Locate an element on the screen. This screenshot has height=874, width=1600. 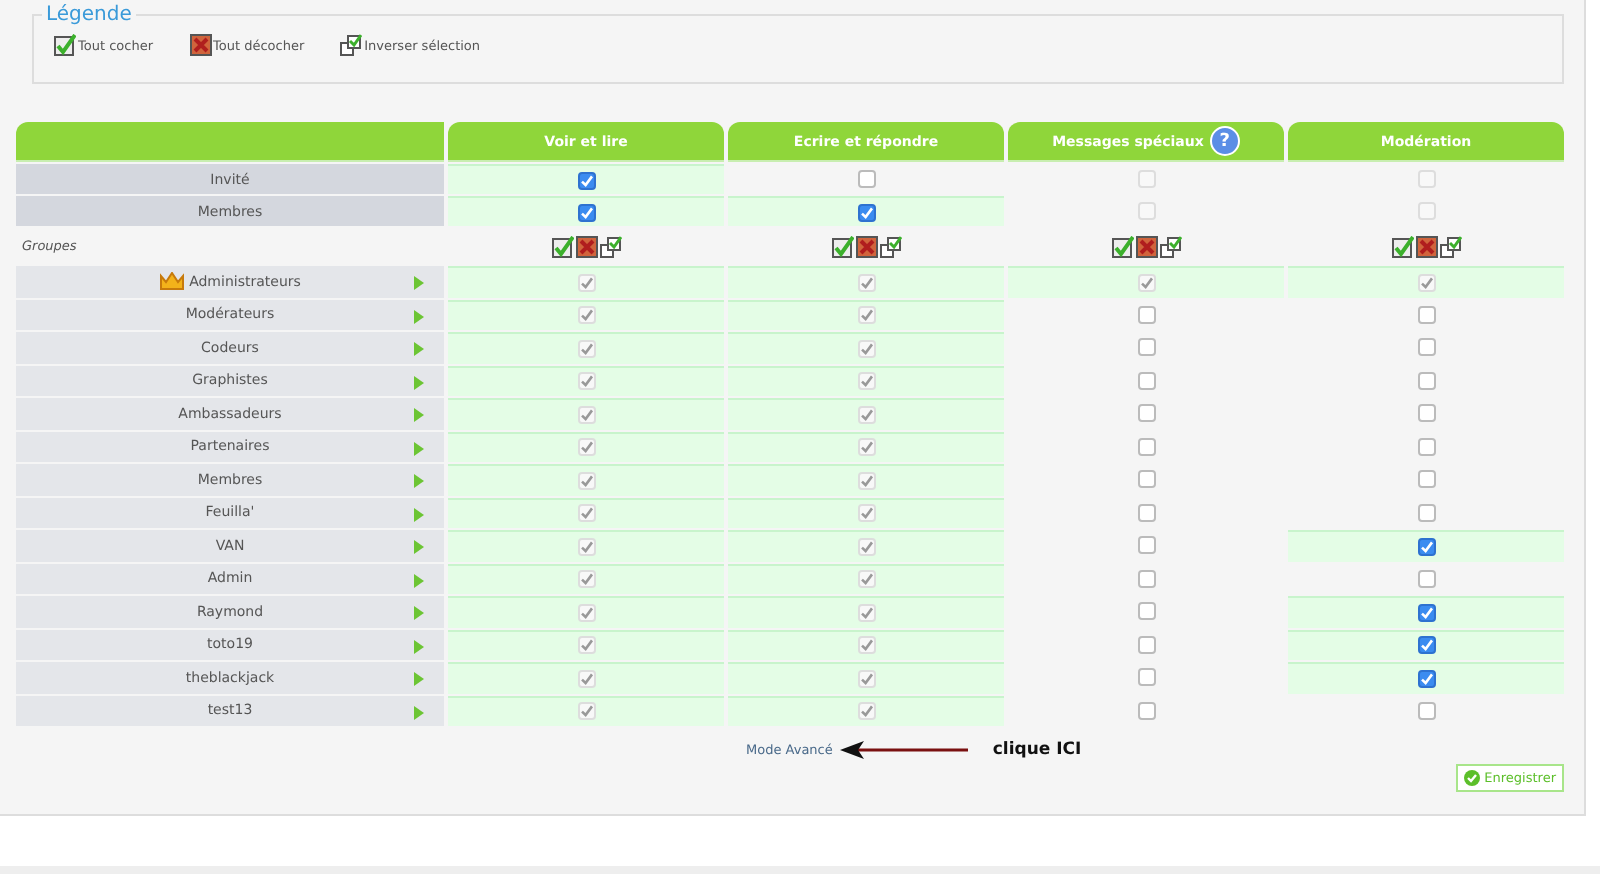
arrow-drawing is located at coordinates (904, 750).